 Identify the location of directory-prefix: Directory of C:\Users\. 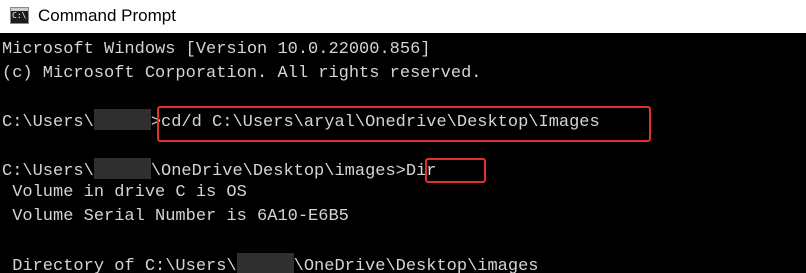
(119, 265).